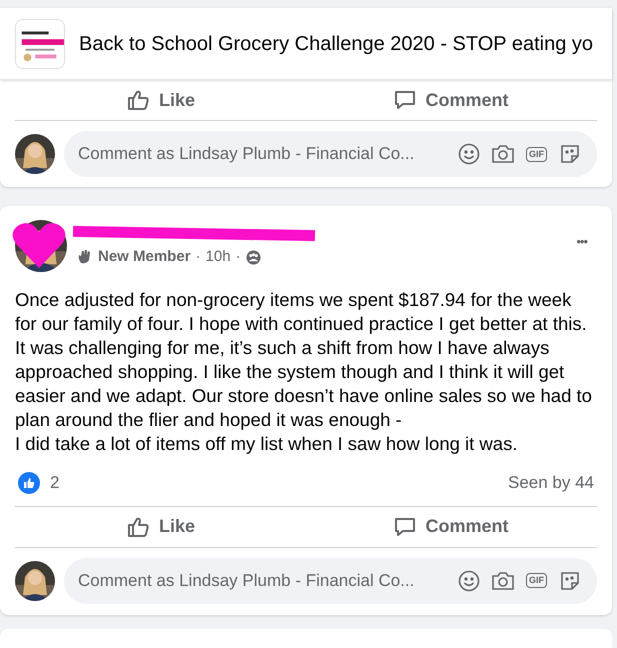 This screenshot has height=648, width=617. I want to click on group-title: Back to School Grocery Challenge 2020 - STOP eating yo, so click(336, 43).